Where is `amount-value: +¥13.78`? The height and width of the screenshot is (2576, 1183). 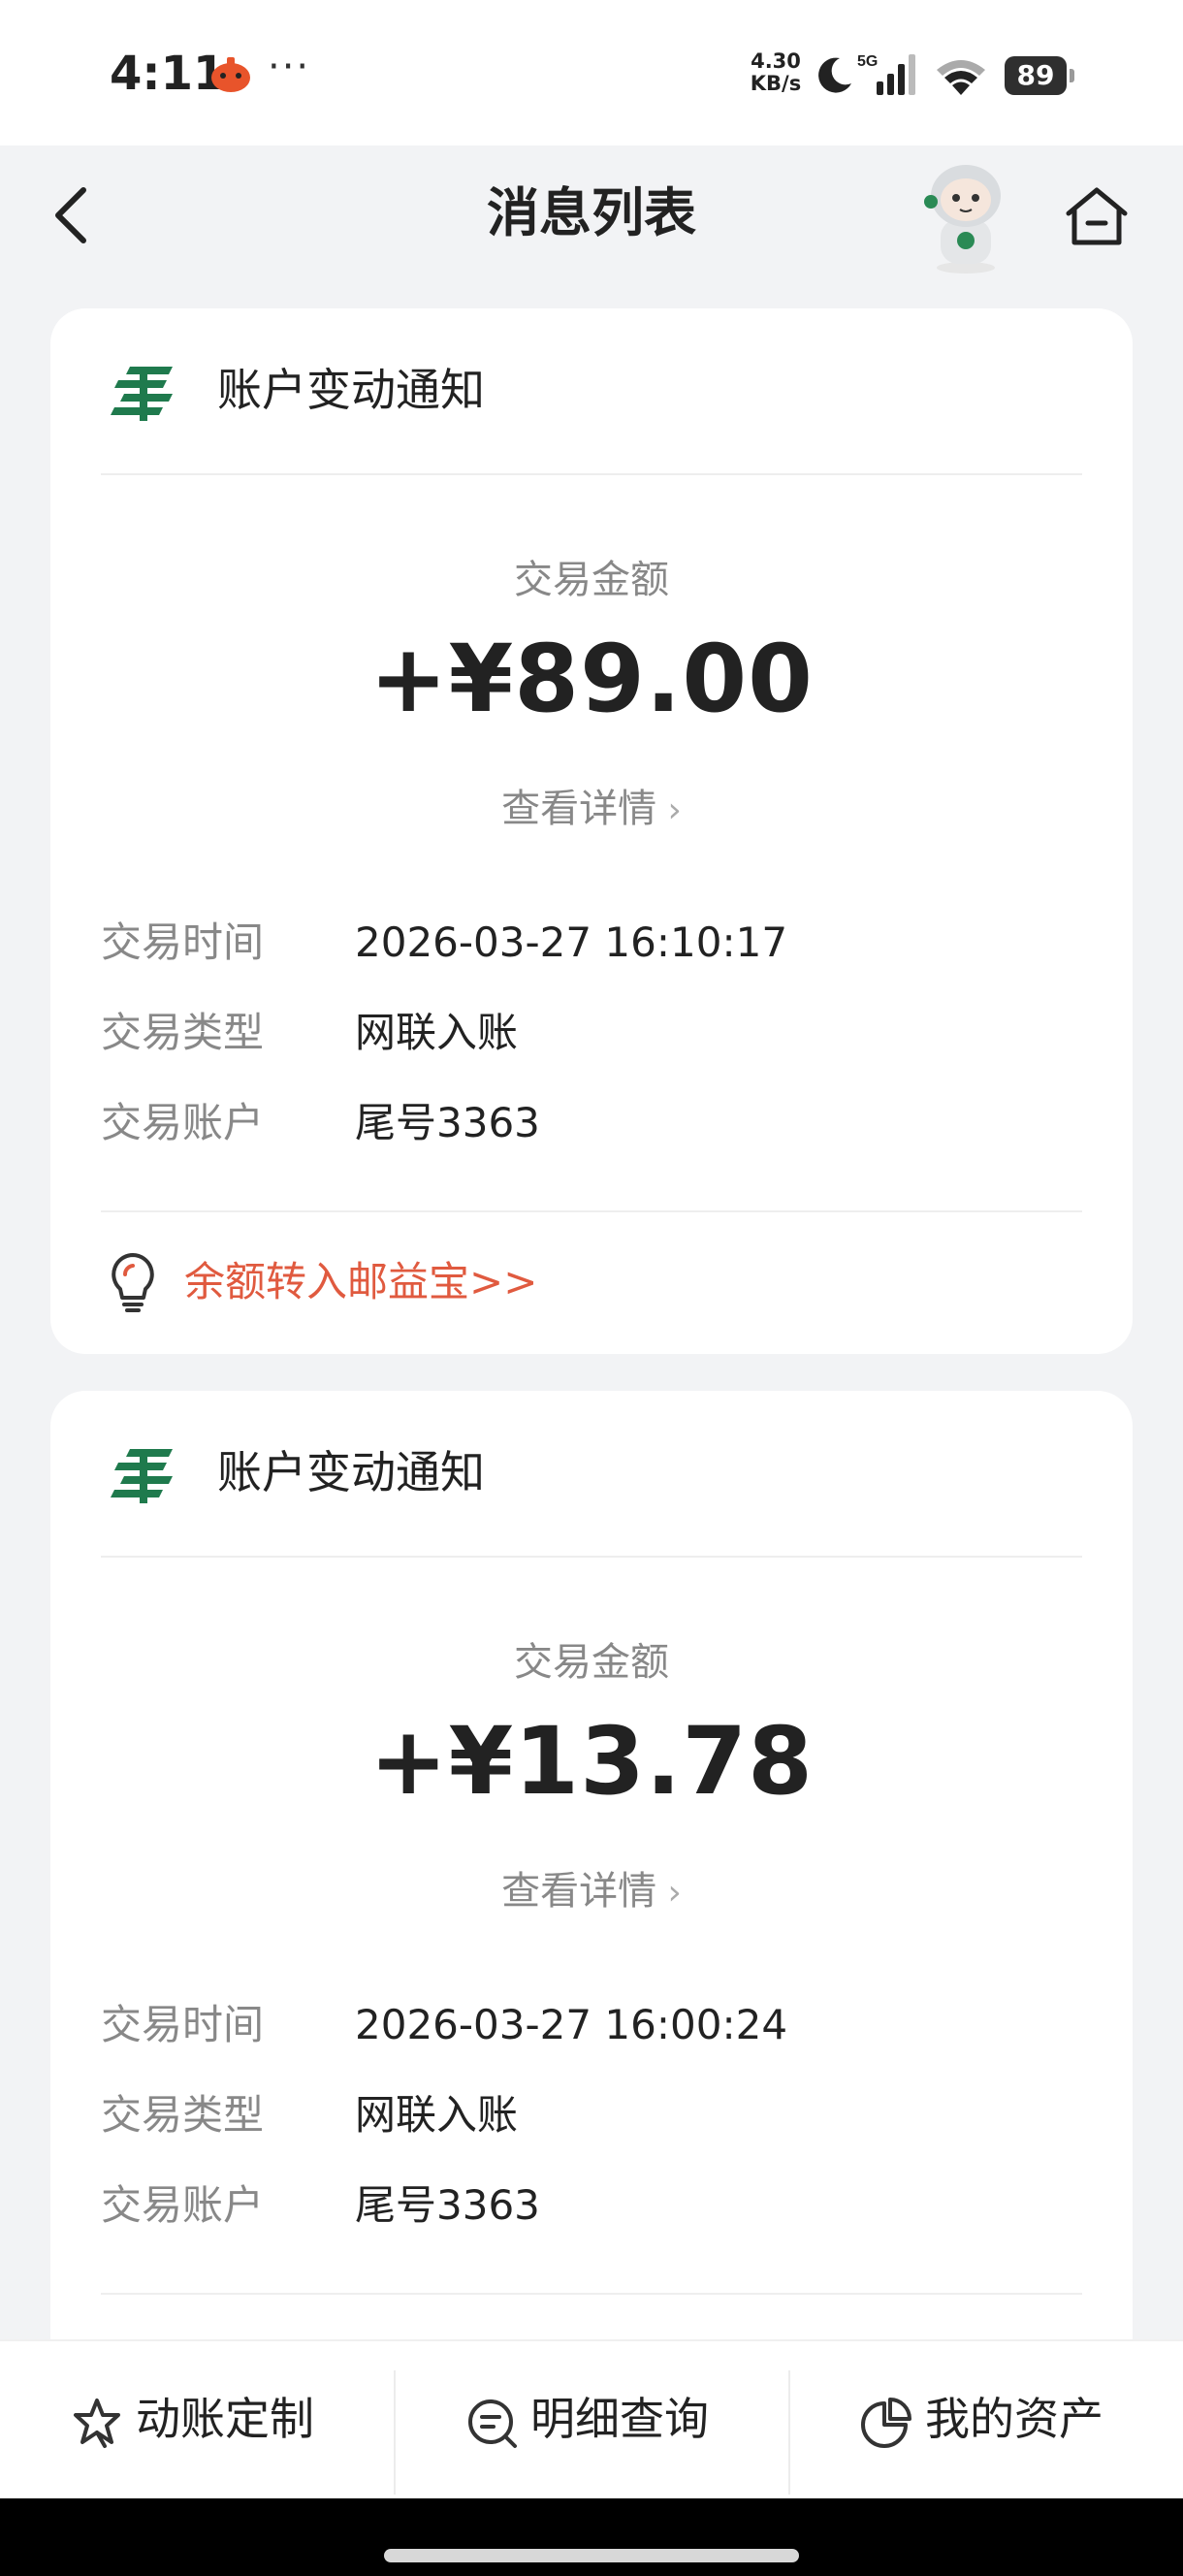
amount-value: +¥13.78 is located at coordinates (591, 1761).